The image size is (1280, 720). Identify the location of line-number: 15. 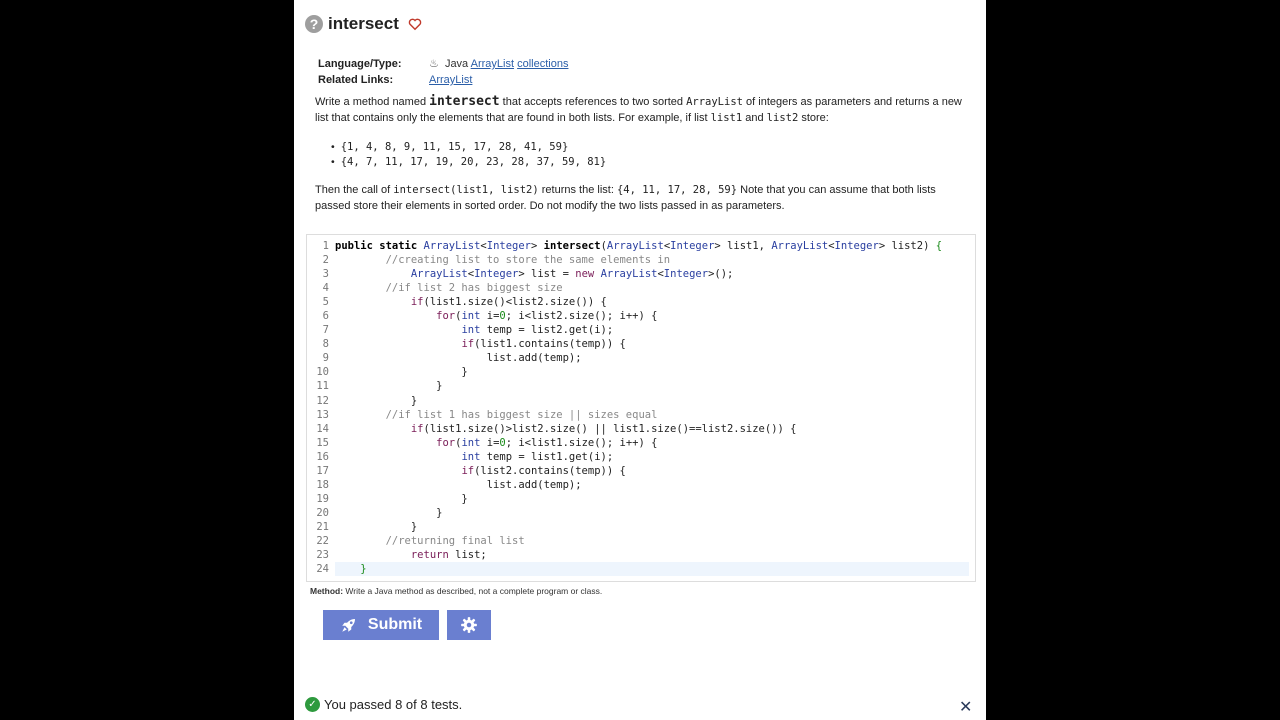
(322, 442).